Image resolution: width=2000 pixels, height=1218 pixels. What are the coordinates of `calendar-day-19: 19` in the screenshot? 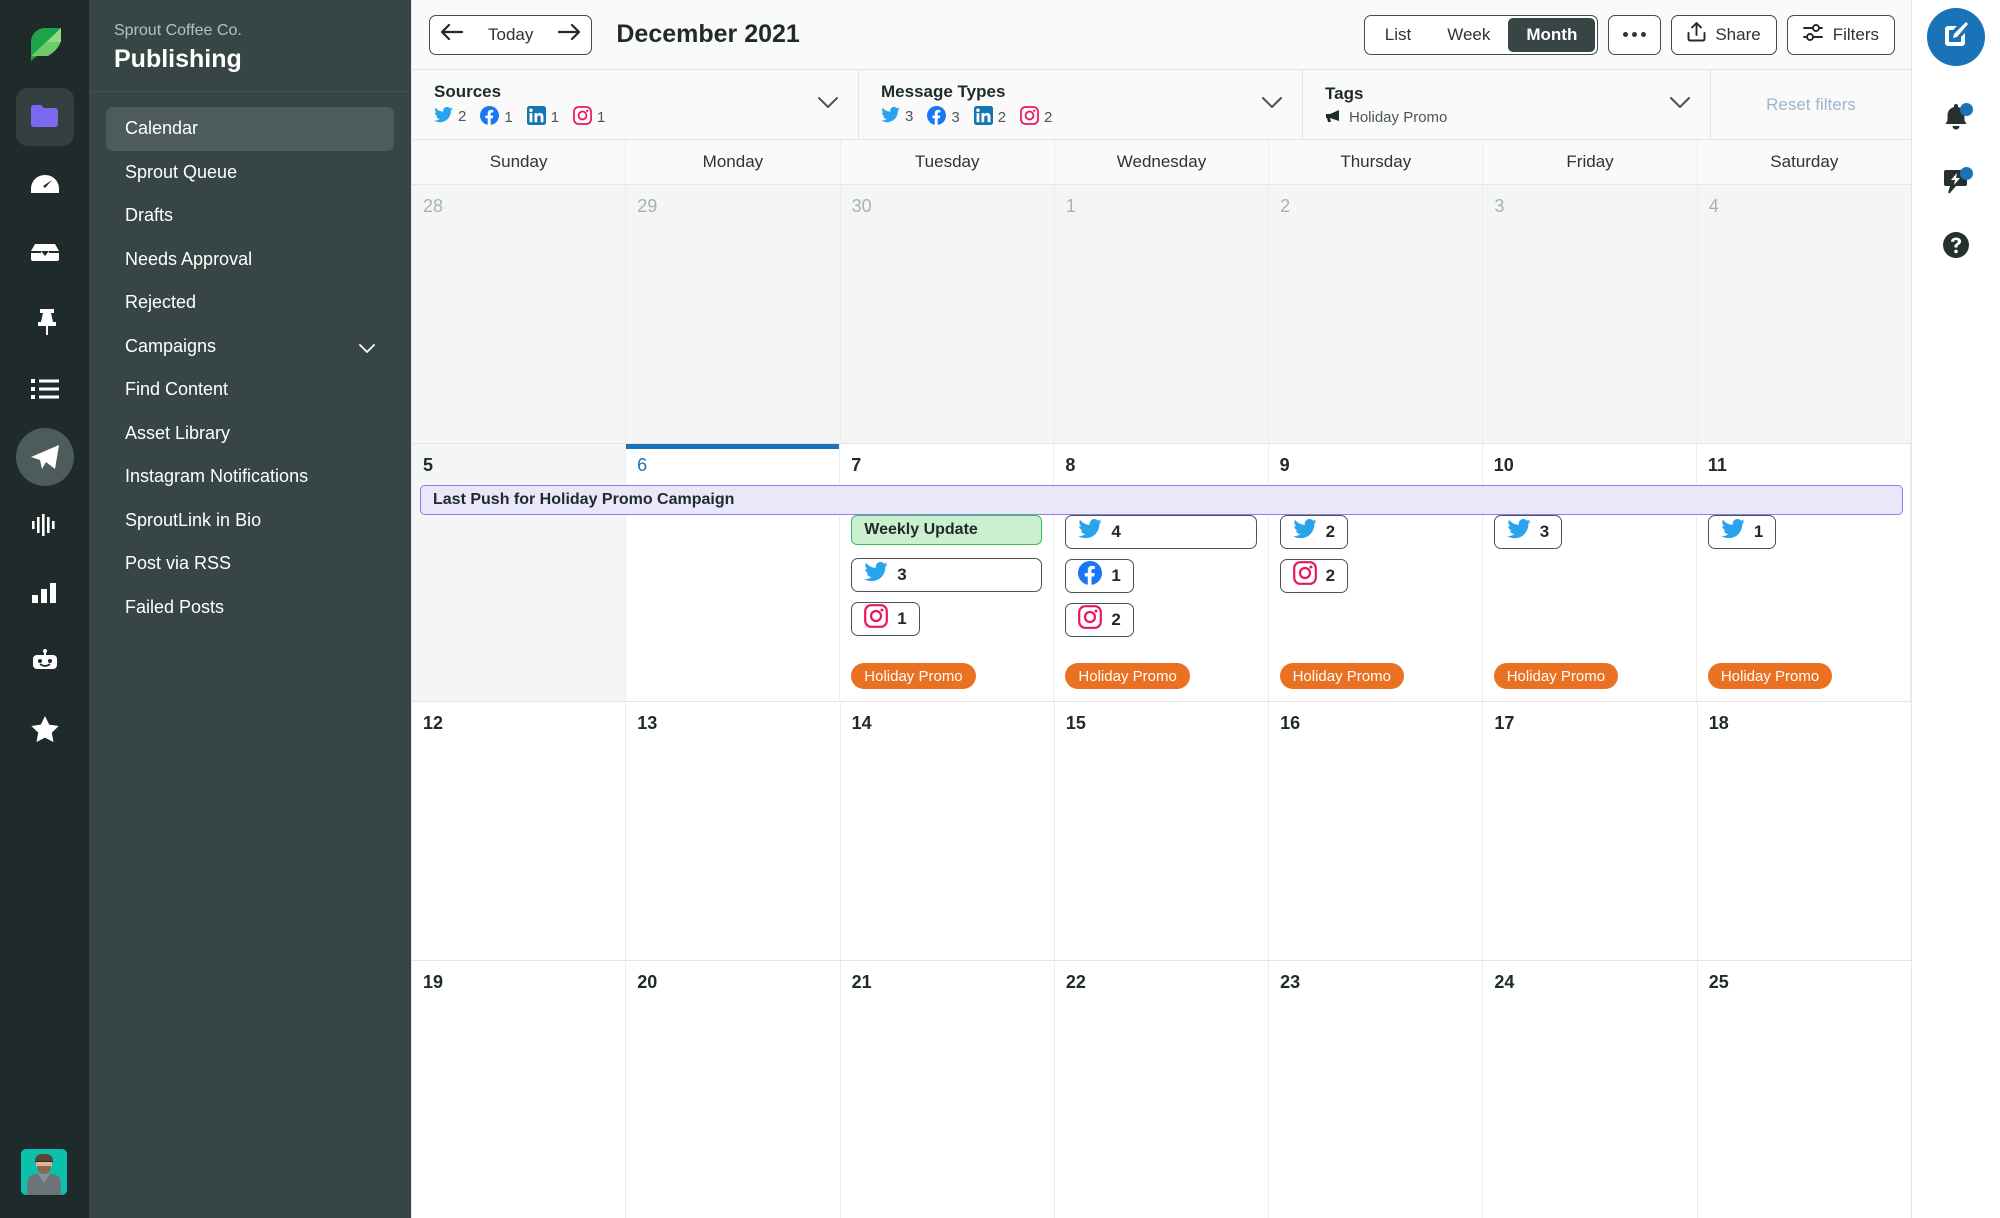 It's located at (519, 1089).